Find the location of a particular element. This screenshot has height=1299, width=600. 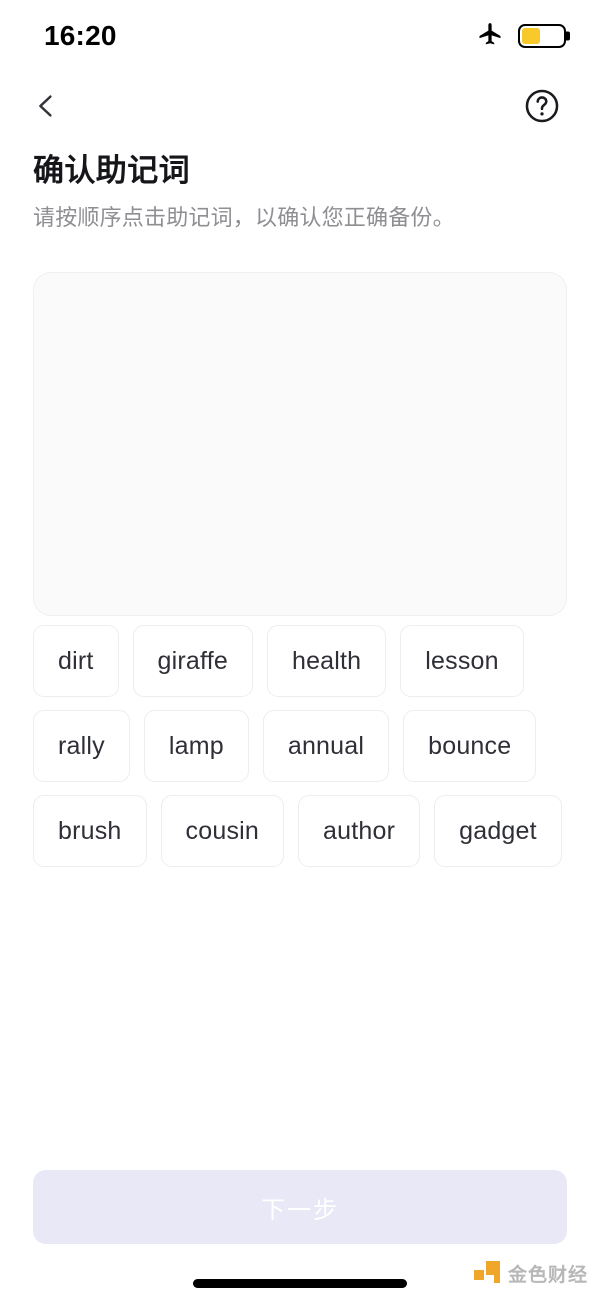

word-chip: rally is located at coordinates (81, 746).